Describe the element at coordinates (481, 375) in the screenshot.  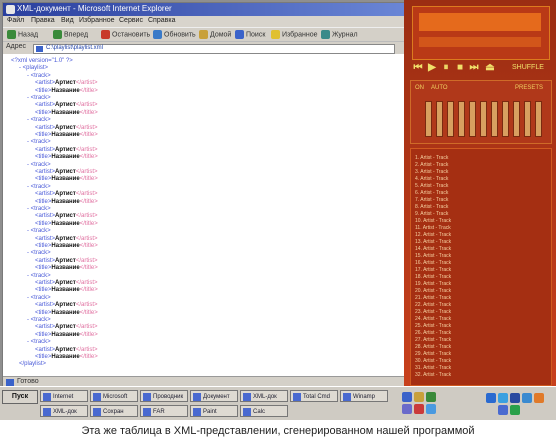
I see `playlist-item: 32. Artist - Track` at that location.